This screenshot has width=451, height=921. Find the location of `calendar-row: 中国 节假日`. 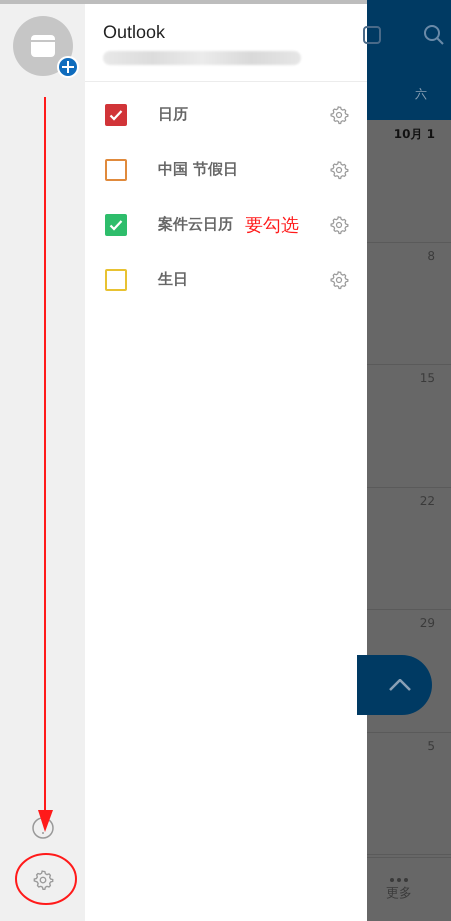

calendar-row: 中国 节假日 is located at coordinates (226, 169).